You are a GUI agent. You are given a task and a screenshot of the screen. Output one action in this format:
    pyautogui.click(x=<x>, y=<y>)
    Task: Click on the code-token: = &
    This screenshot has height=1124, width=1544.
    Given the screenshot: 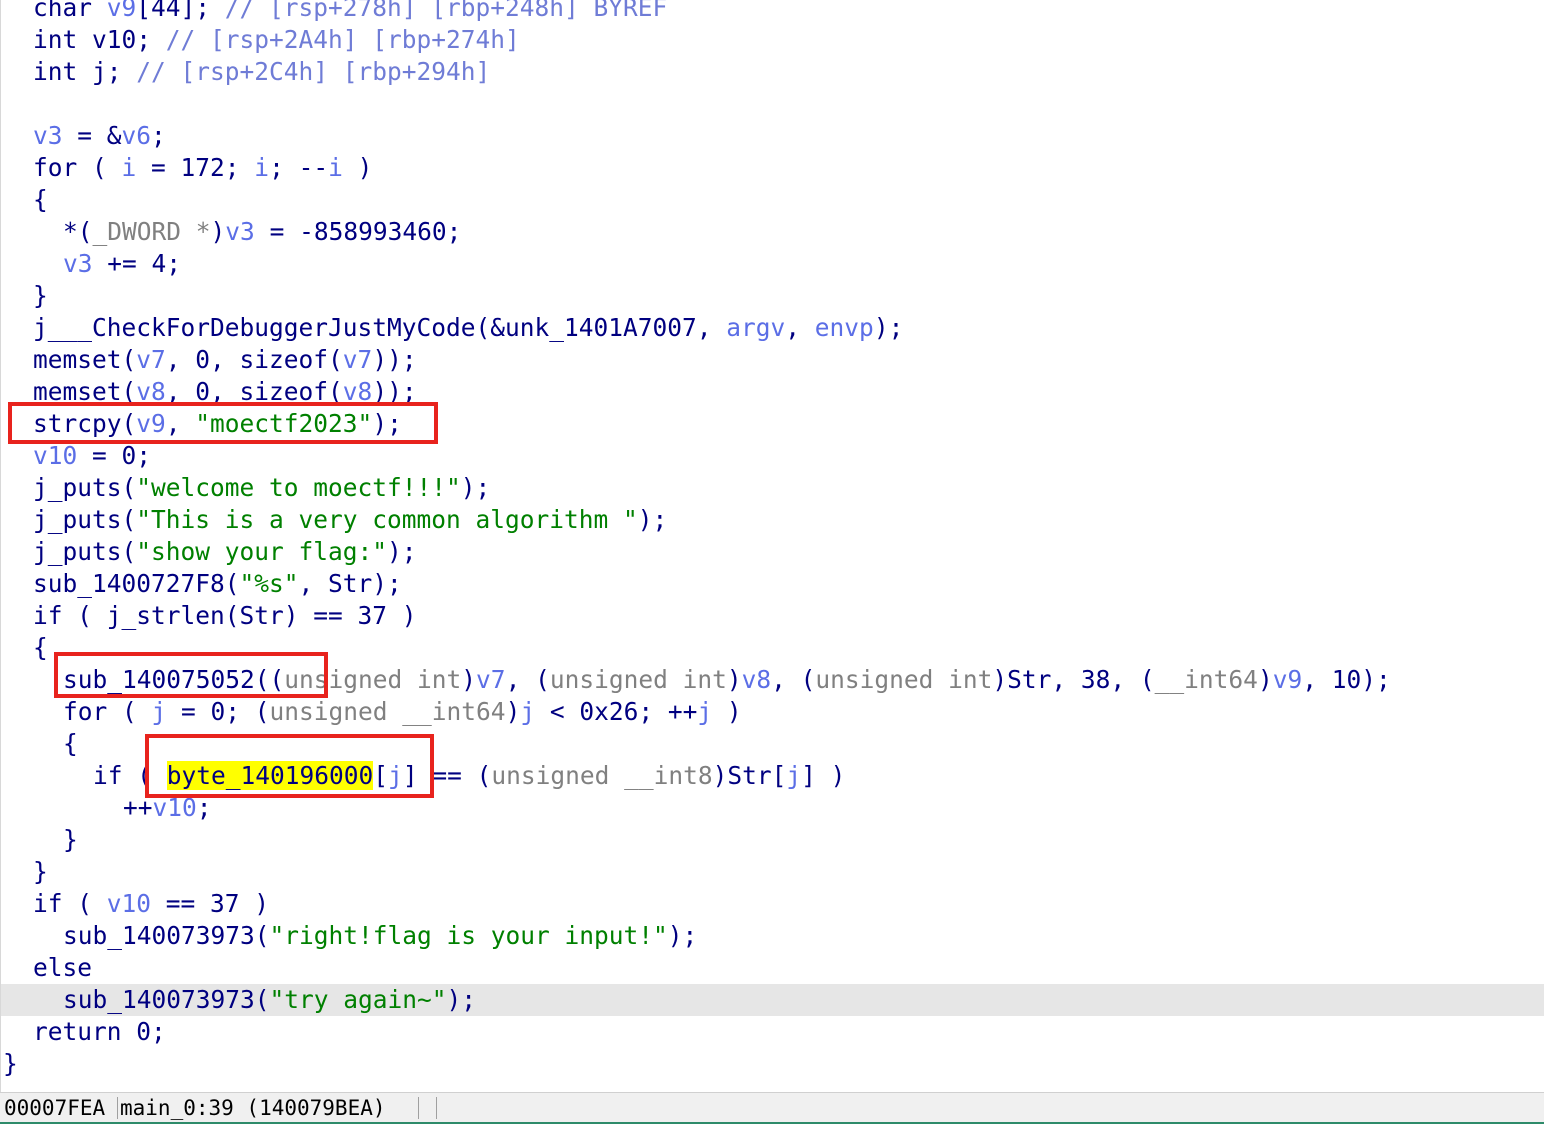 What is the action you would take?
    pyautogui.click(x=92, y=135)
    